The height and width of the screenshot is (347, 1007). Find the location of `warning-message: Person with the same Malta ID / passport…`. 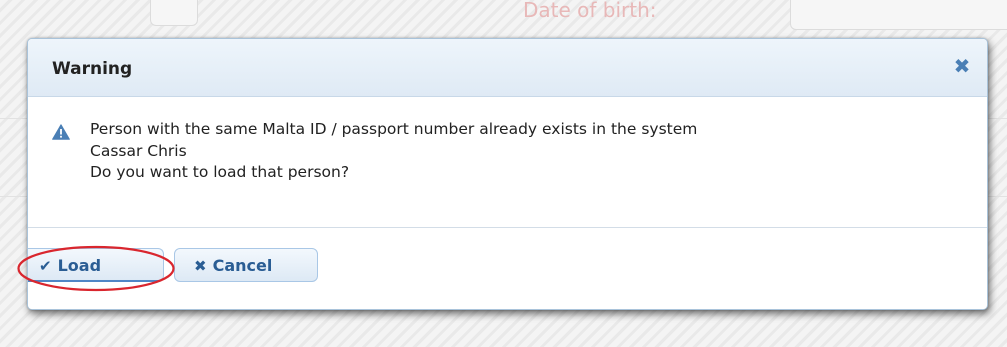

warning-message: Person with the same Malta ID / passport… is located at coordinates (393, 151).